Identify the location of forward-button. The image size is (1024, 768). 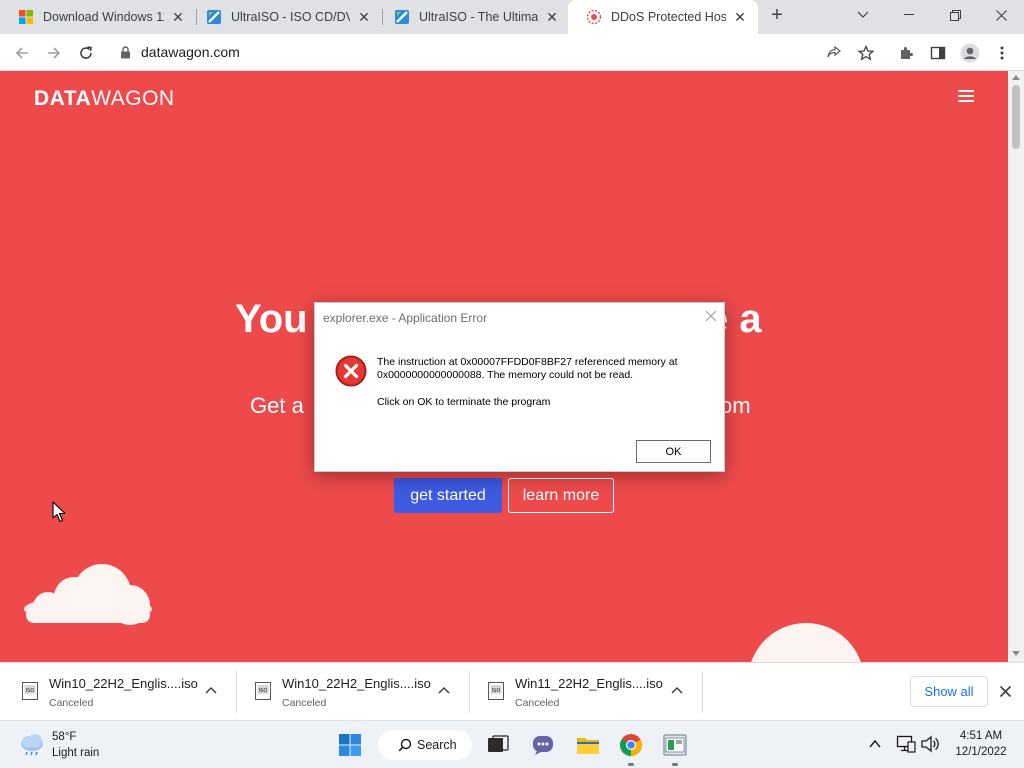
(54, 53).